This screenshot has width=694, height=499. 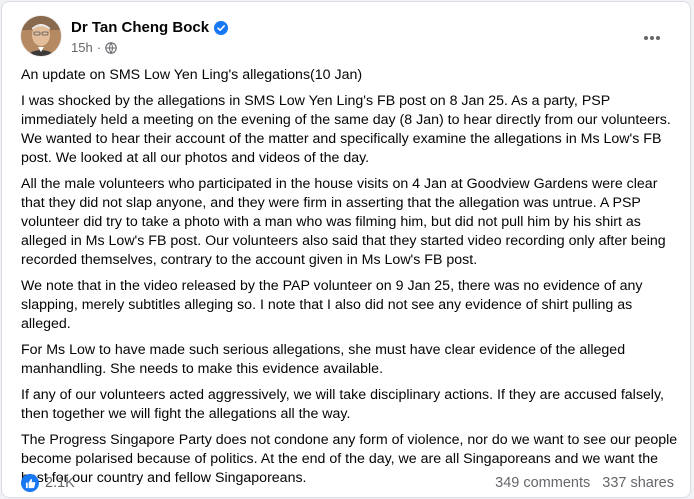 I want to click on shares-count: 337 shares, so click(x=638, y=483).